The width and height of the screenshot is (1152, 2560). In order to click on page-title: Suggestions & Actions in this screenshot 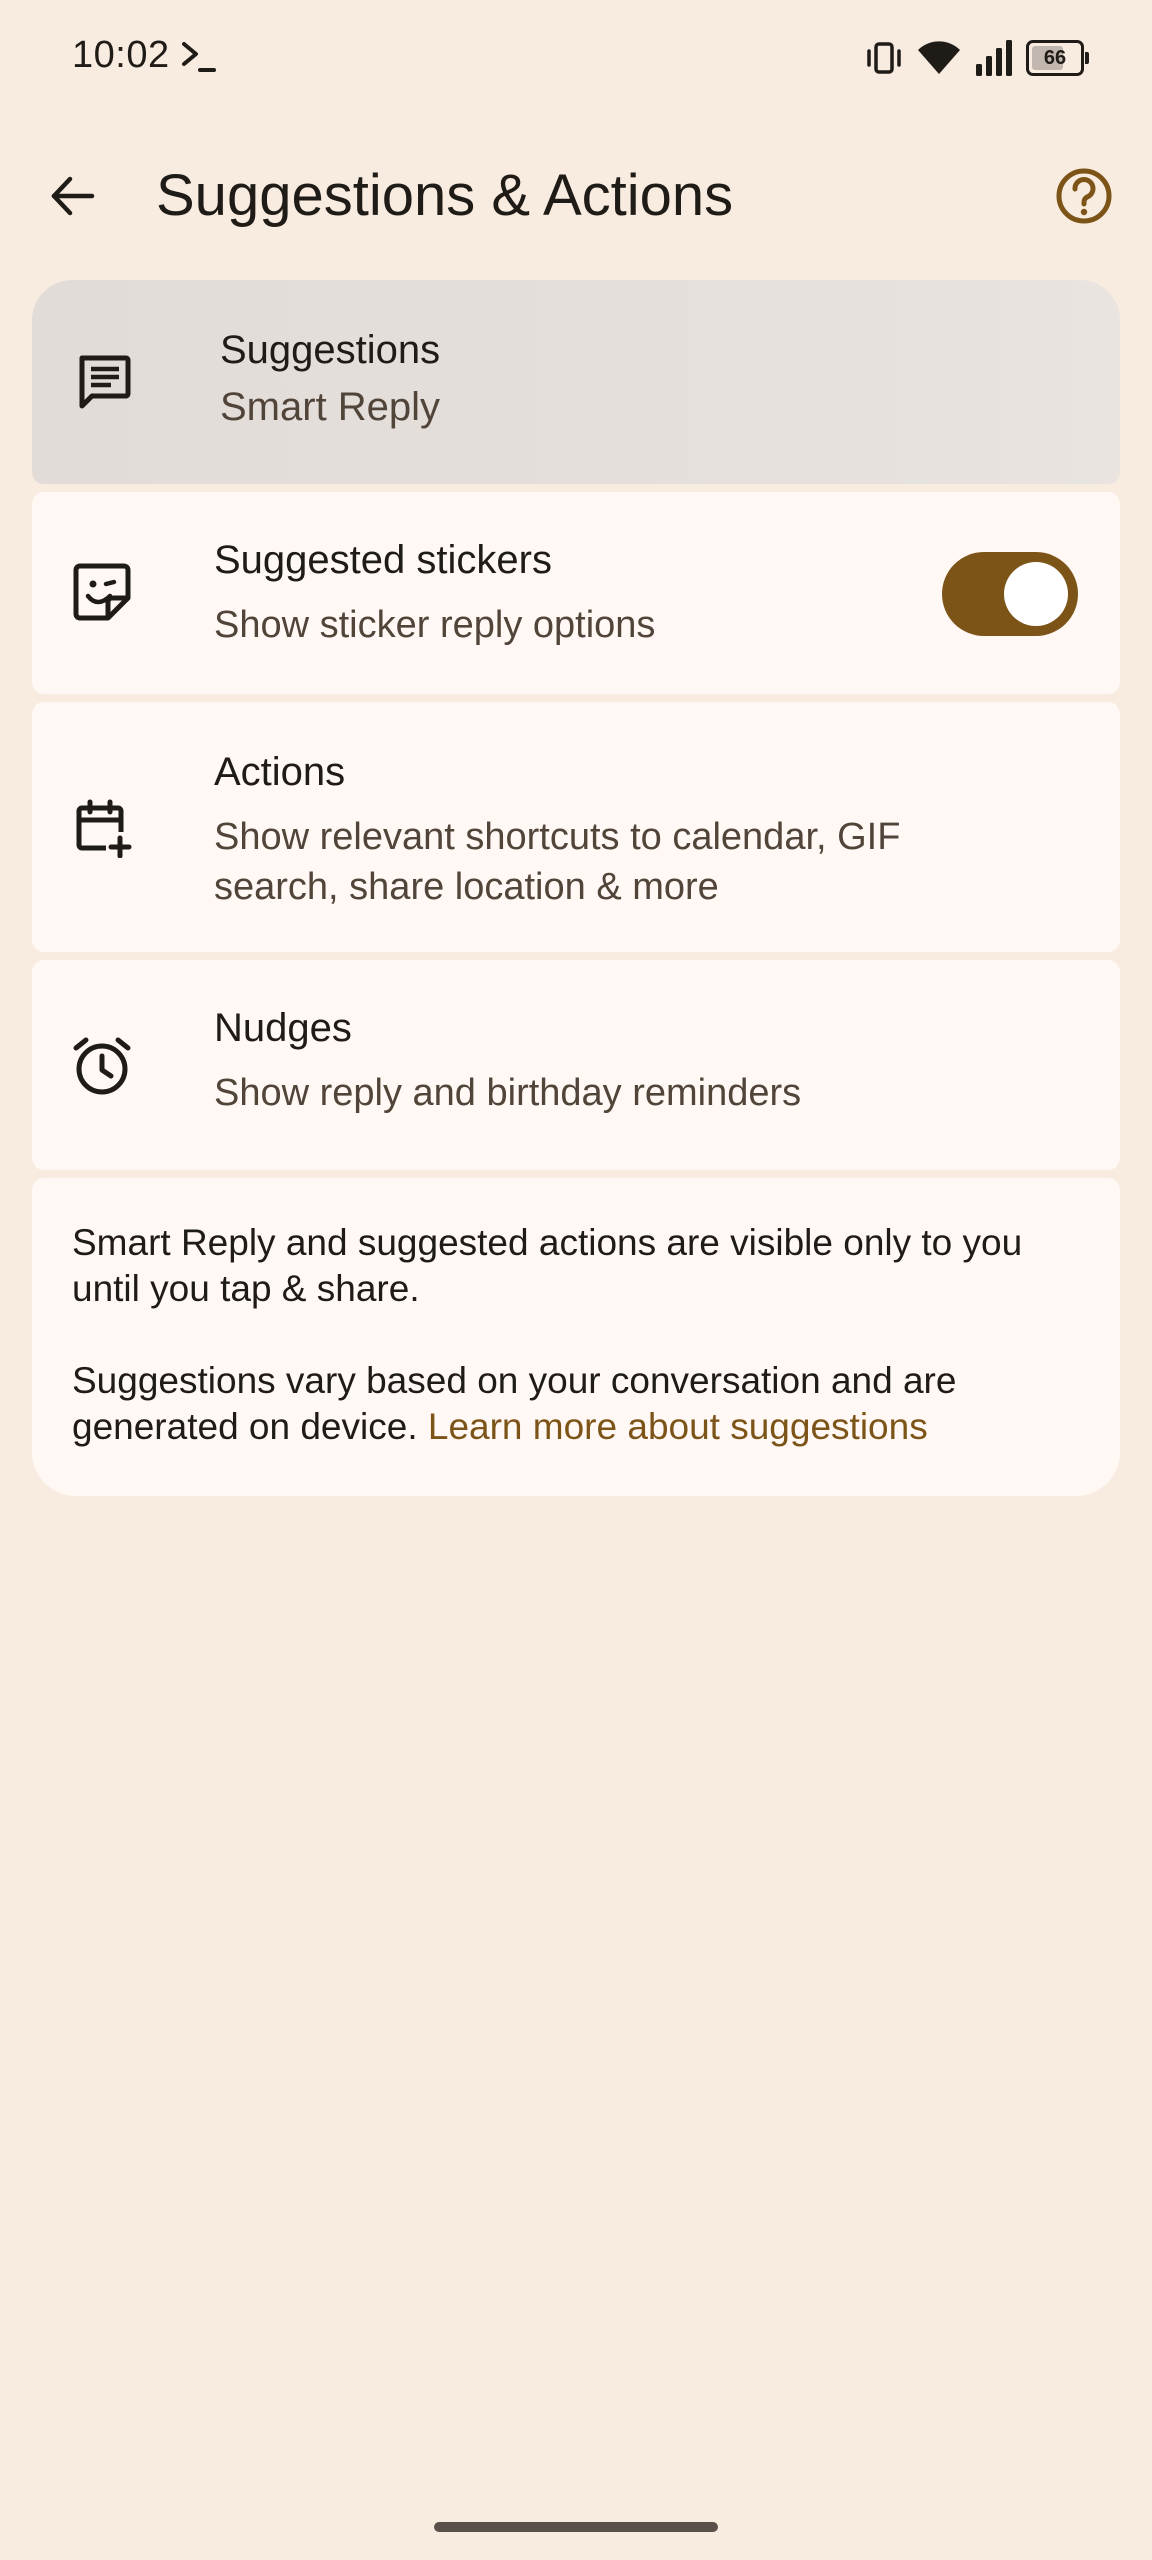, I will do `click(445, 195)`.